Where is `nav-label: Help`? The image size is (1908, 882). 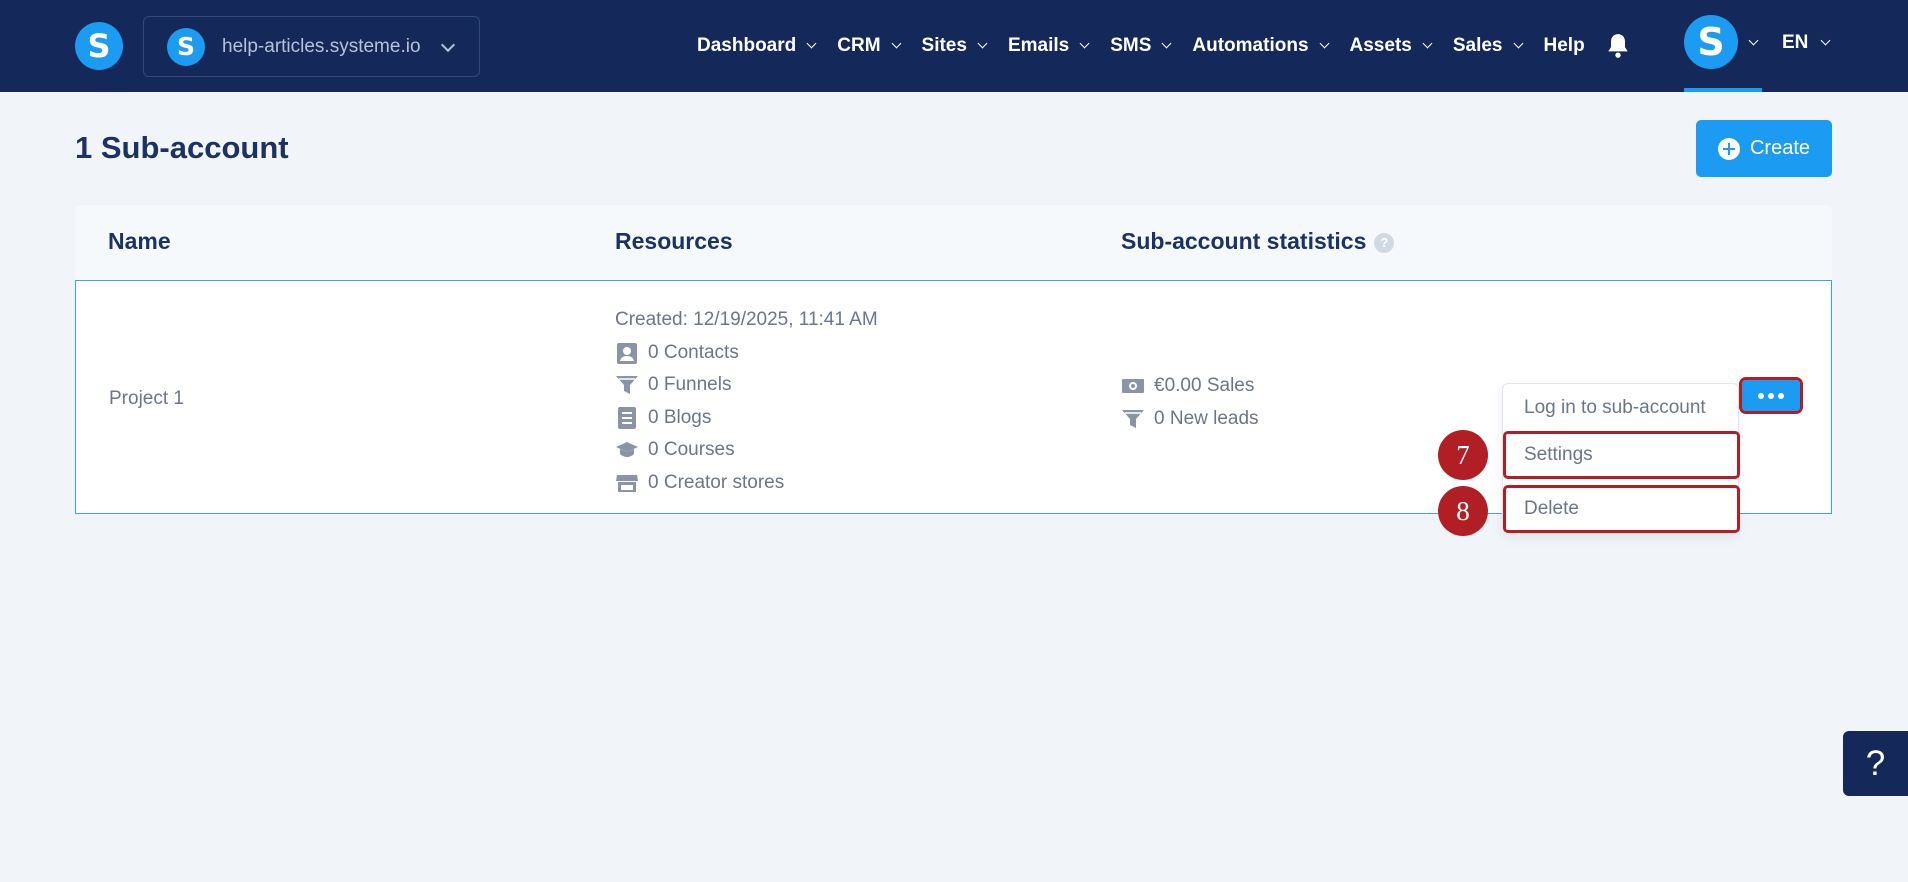
nav-label: Help is located at coordinates (1564, 45).